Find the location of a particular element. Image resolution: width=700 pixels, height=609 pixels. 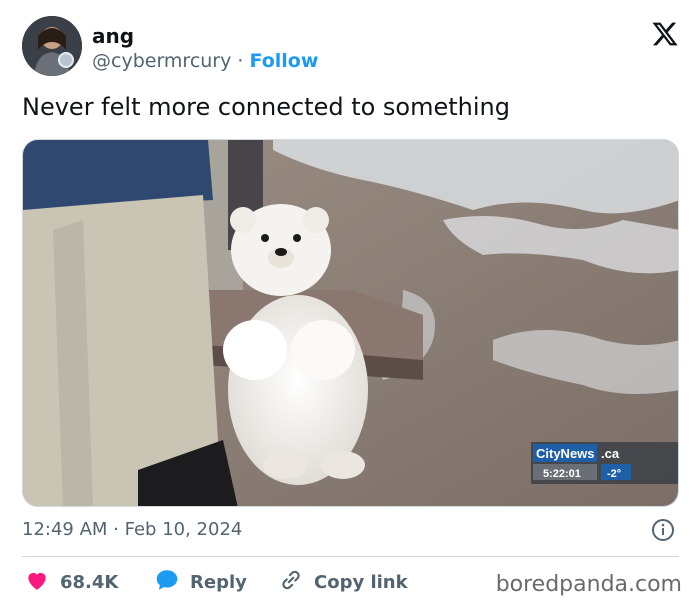

divider is located at coordinates (350, 556).